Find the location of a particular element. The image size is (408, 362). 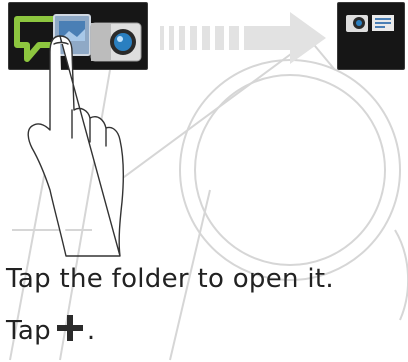

step-suffix: . is located at coordinates (91, 331).